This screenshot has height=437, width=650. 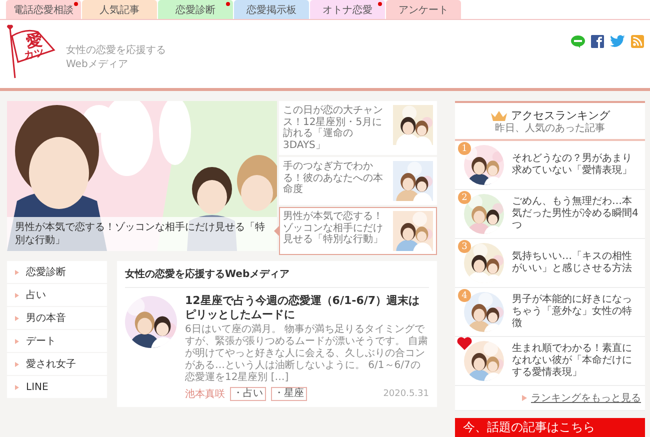 I want to click on tag-chip: ・占い, so click(x=248, y=393).